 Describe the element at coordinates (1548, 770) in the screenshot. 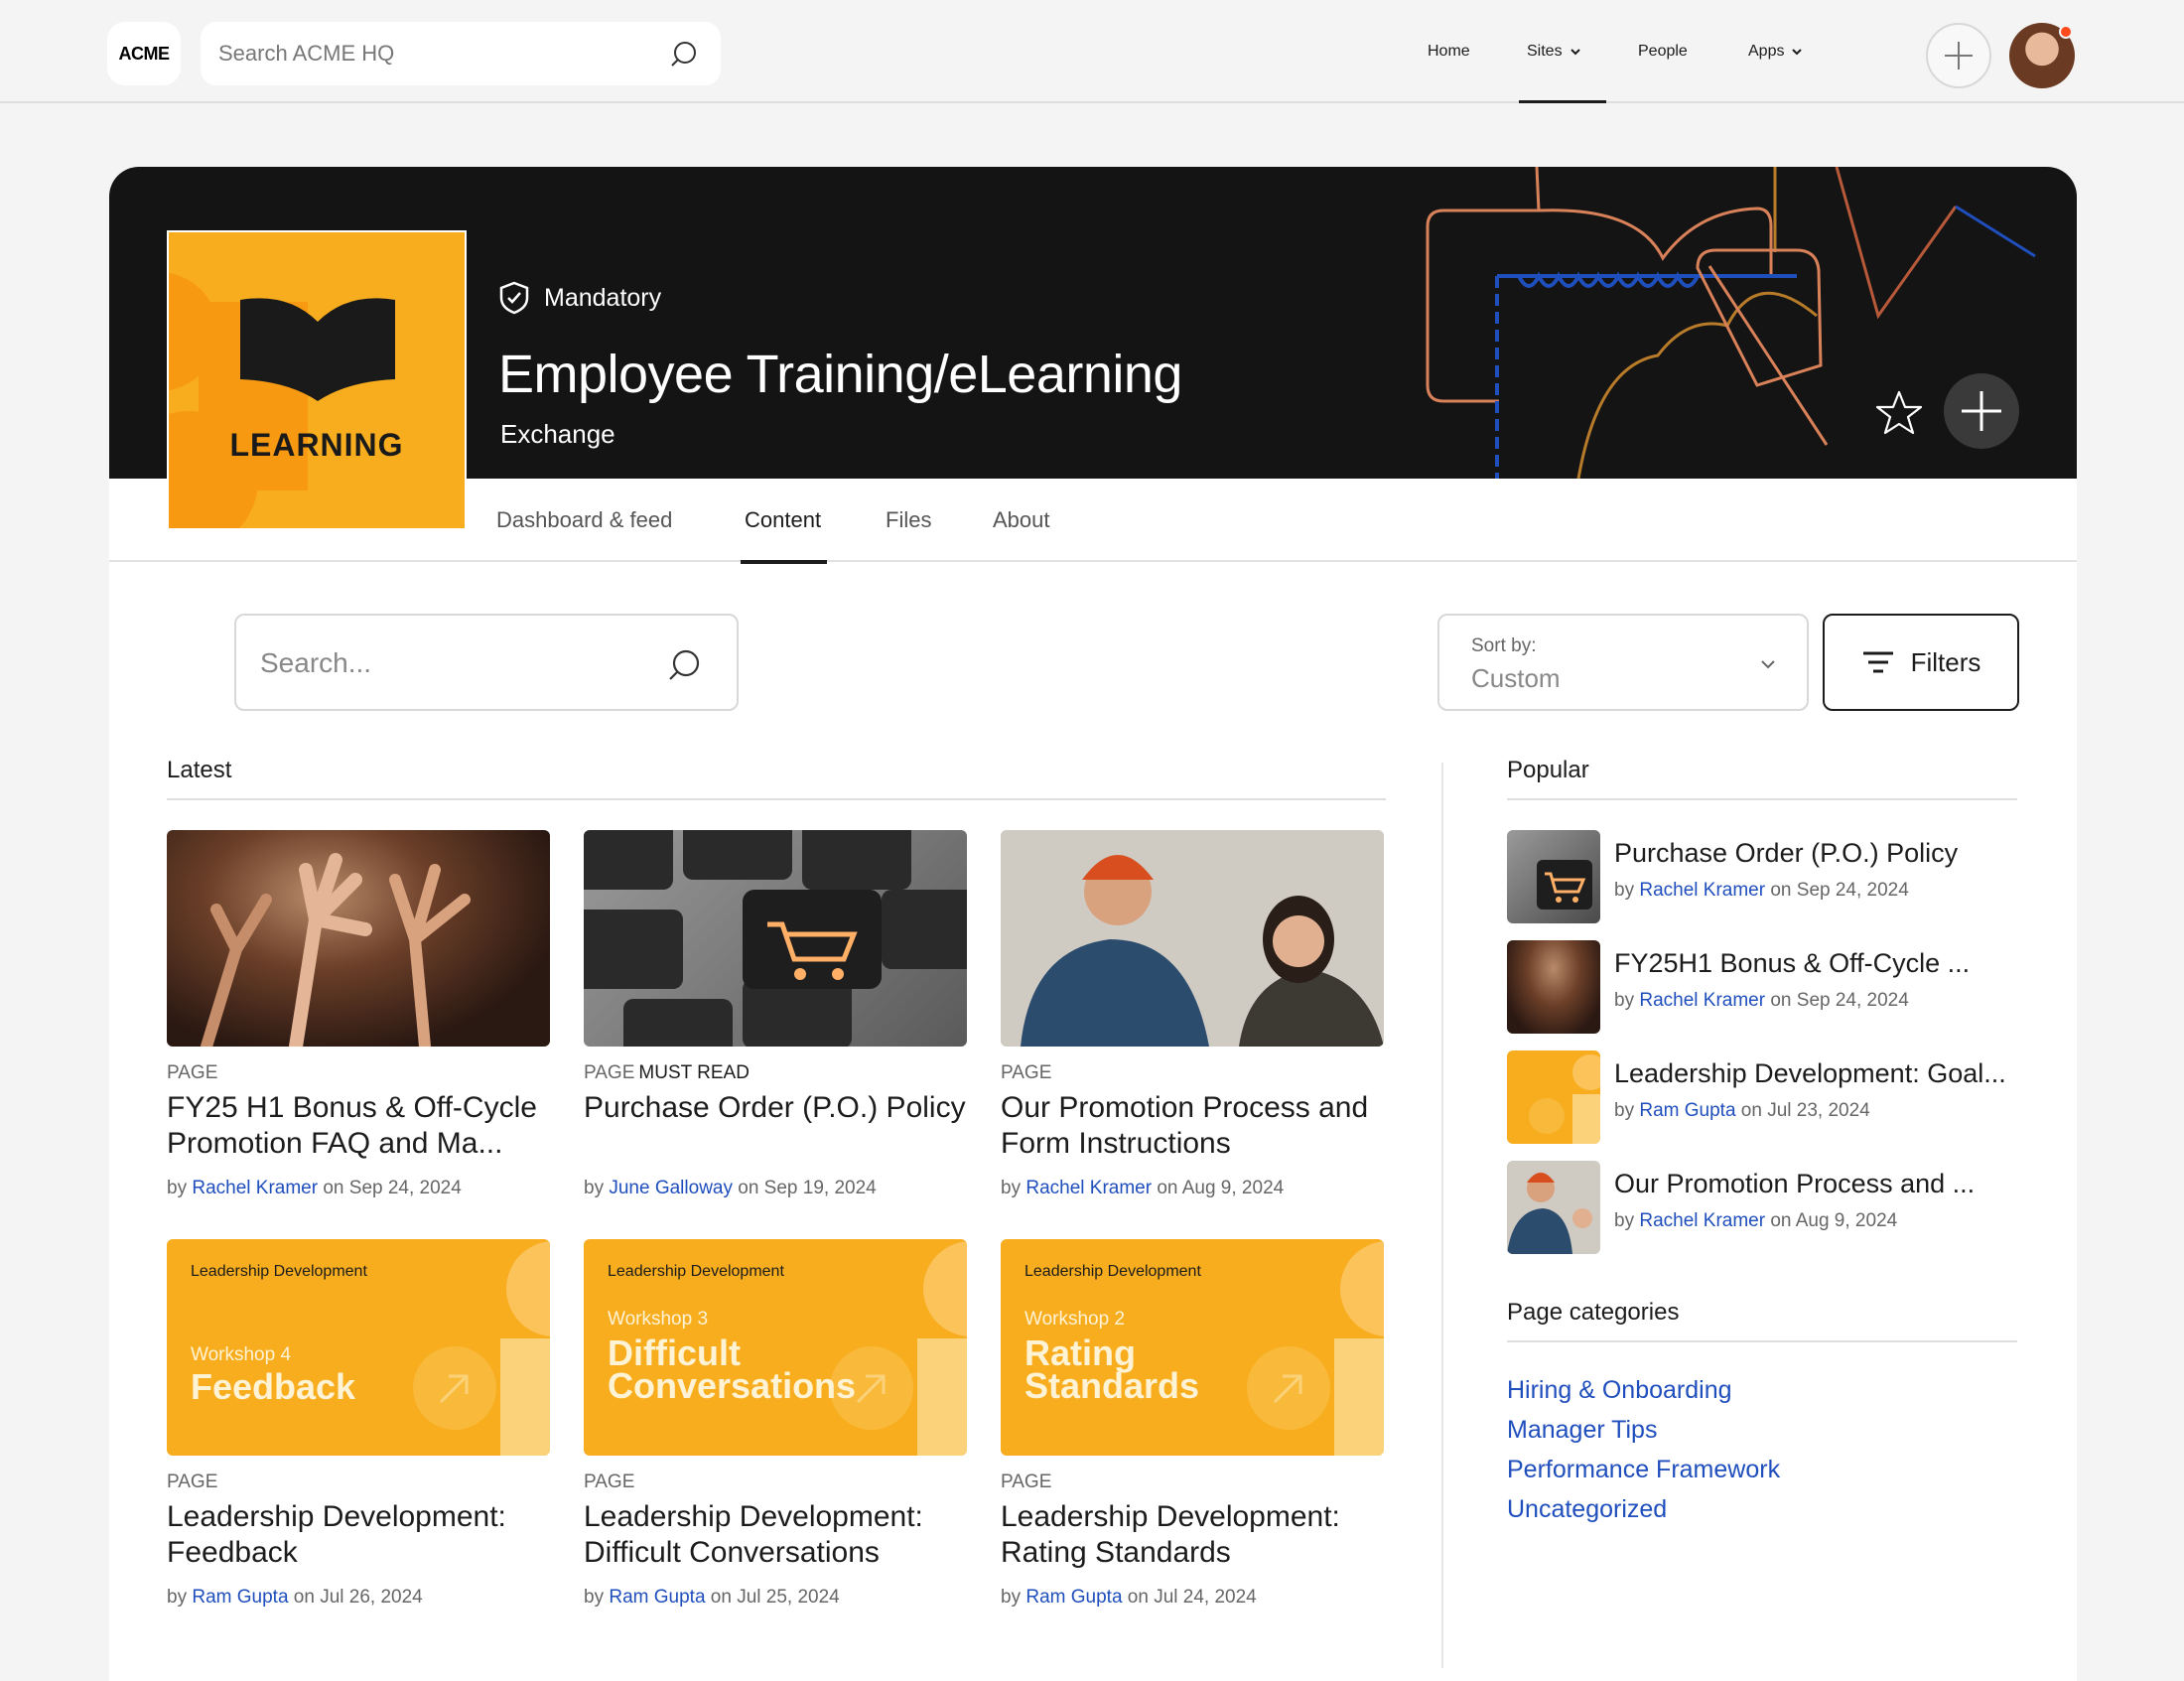

I see `popular-heading: Popular` at that location.